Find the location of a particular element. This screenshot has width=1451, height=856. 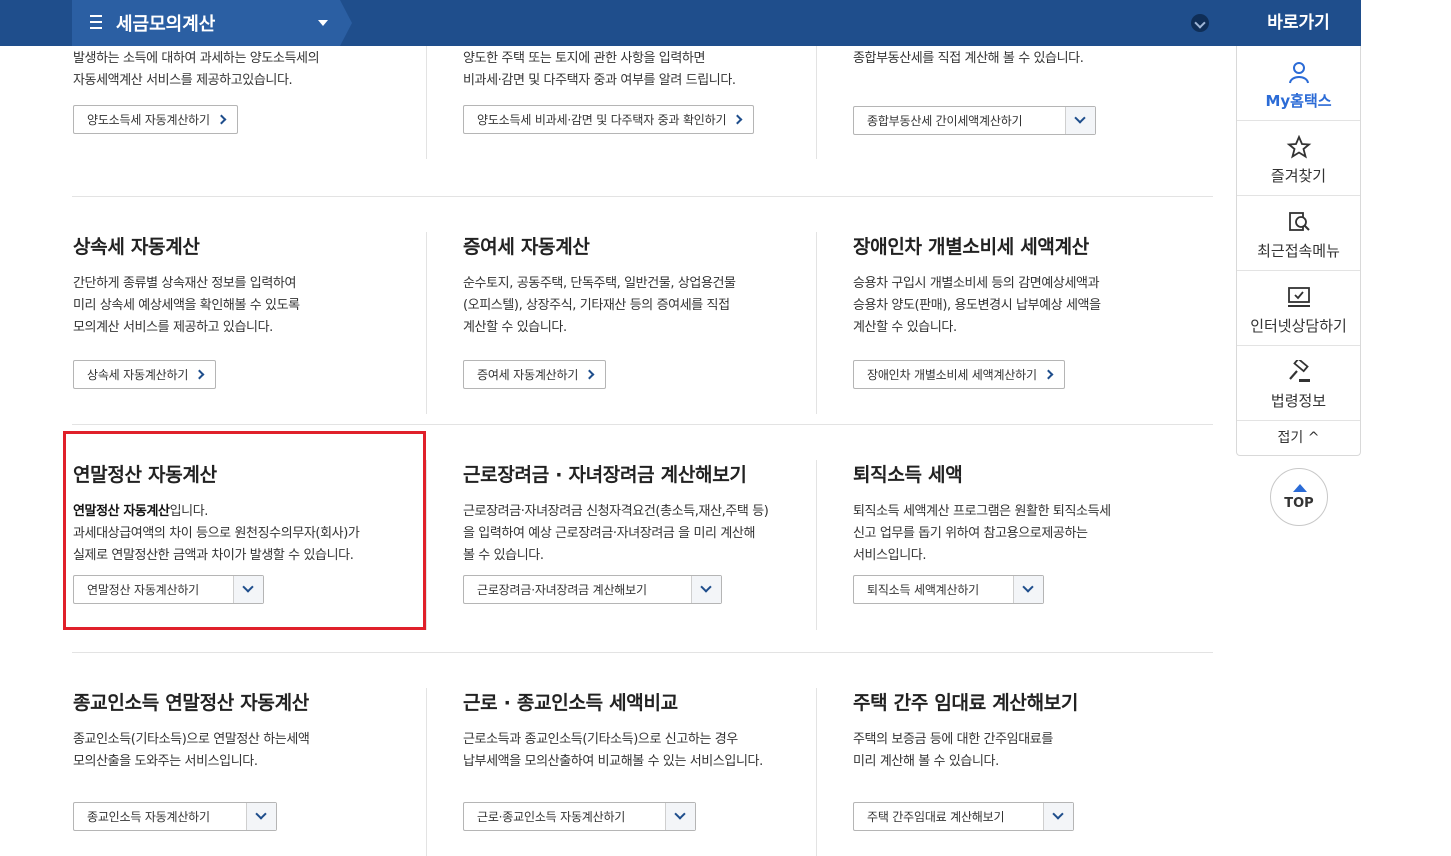

card-comprehensive-property-tax: 종합부동산세를 직접 계산해 볼 수 있습니다. is located at coordinates (968, 59).